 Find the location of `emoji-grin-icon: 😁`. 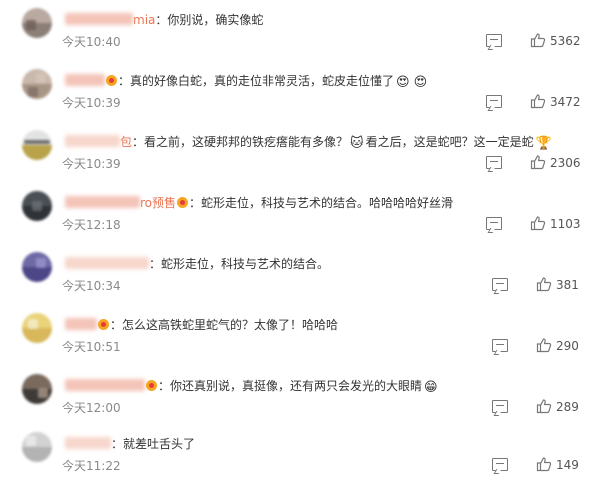

emoji-grin-icon: 😁 is located at coordinates (431, 387).